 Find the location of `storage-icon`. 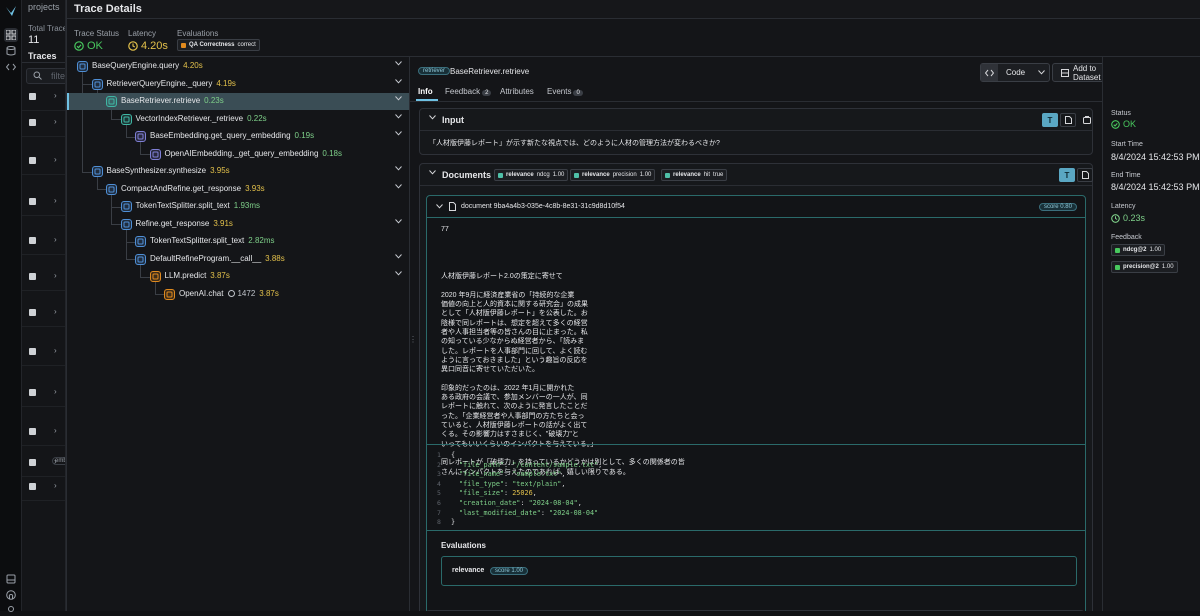

storage-icon is located at coordinates (11, 579).